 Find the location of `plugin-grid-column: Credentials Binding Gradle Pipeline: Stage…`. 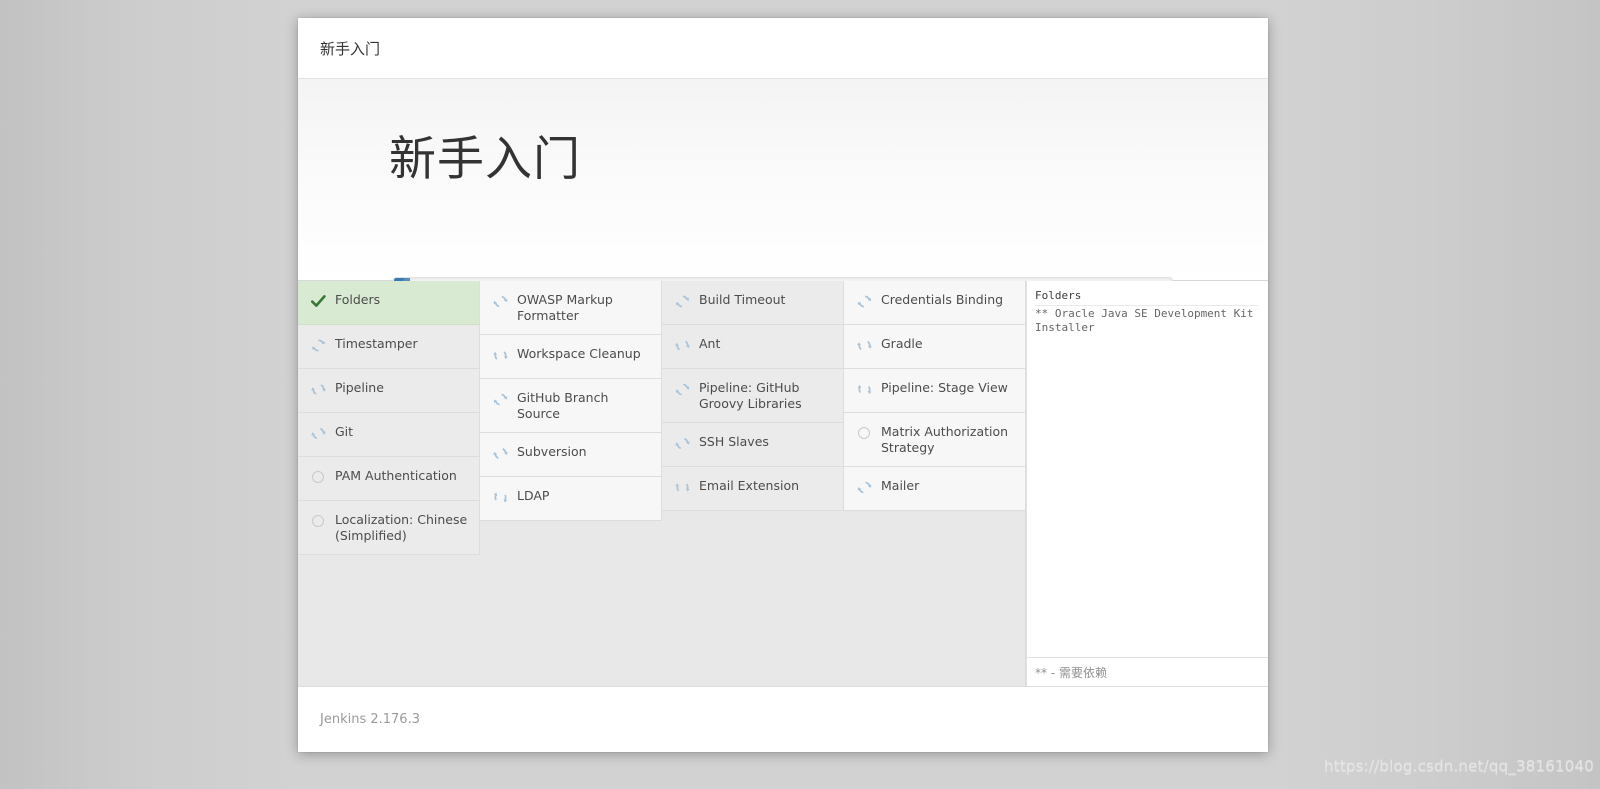

plugin-grid-column: Credentials Binding Gradle Pipeline: Stage… is located at coordinates (935, 396).